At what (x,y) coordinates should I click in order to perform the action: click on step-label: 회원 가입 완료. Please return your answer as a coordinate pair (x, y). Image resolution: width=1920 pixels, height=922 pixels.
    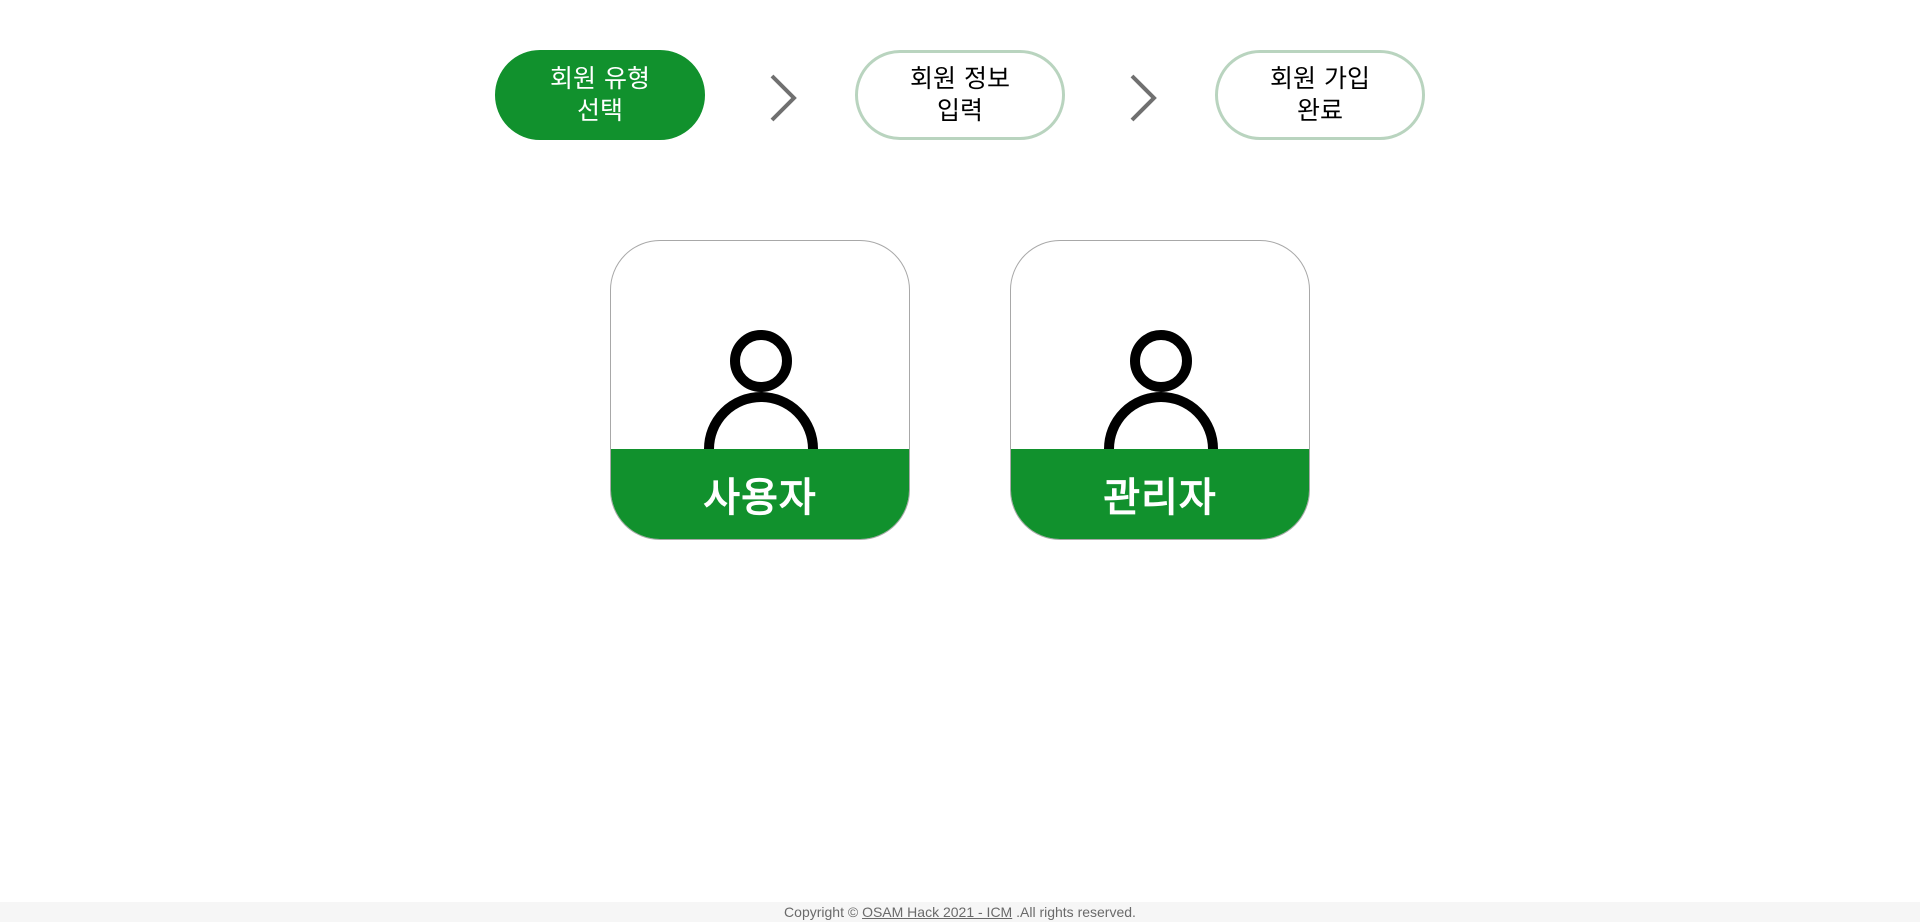
    Looking at the image, I should click on (1320, 94).